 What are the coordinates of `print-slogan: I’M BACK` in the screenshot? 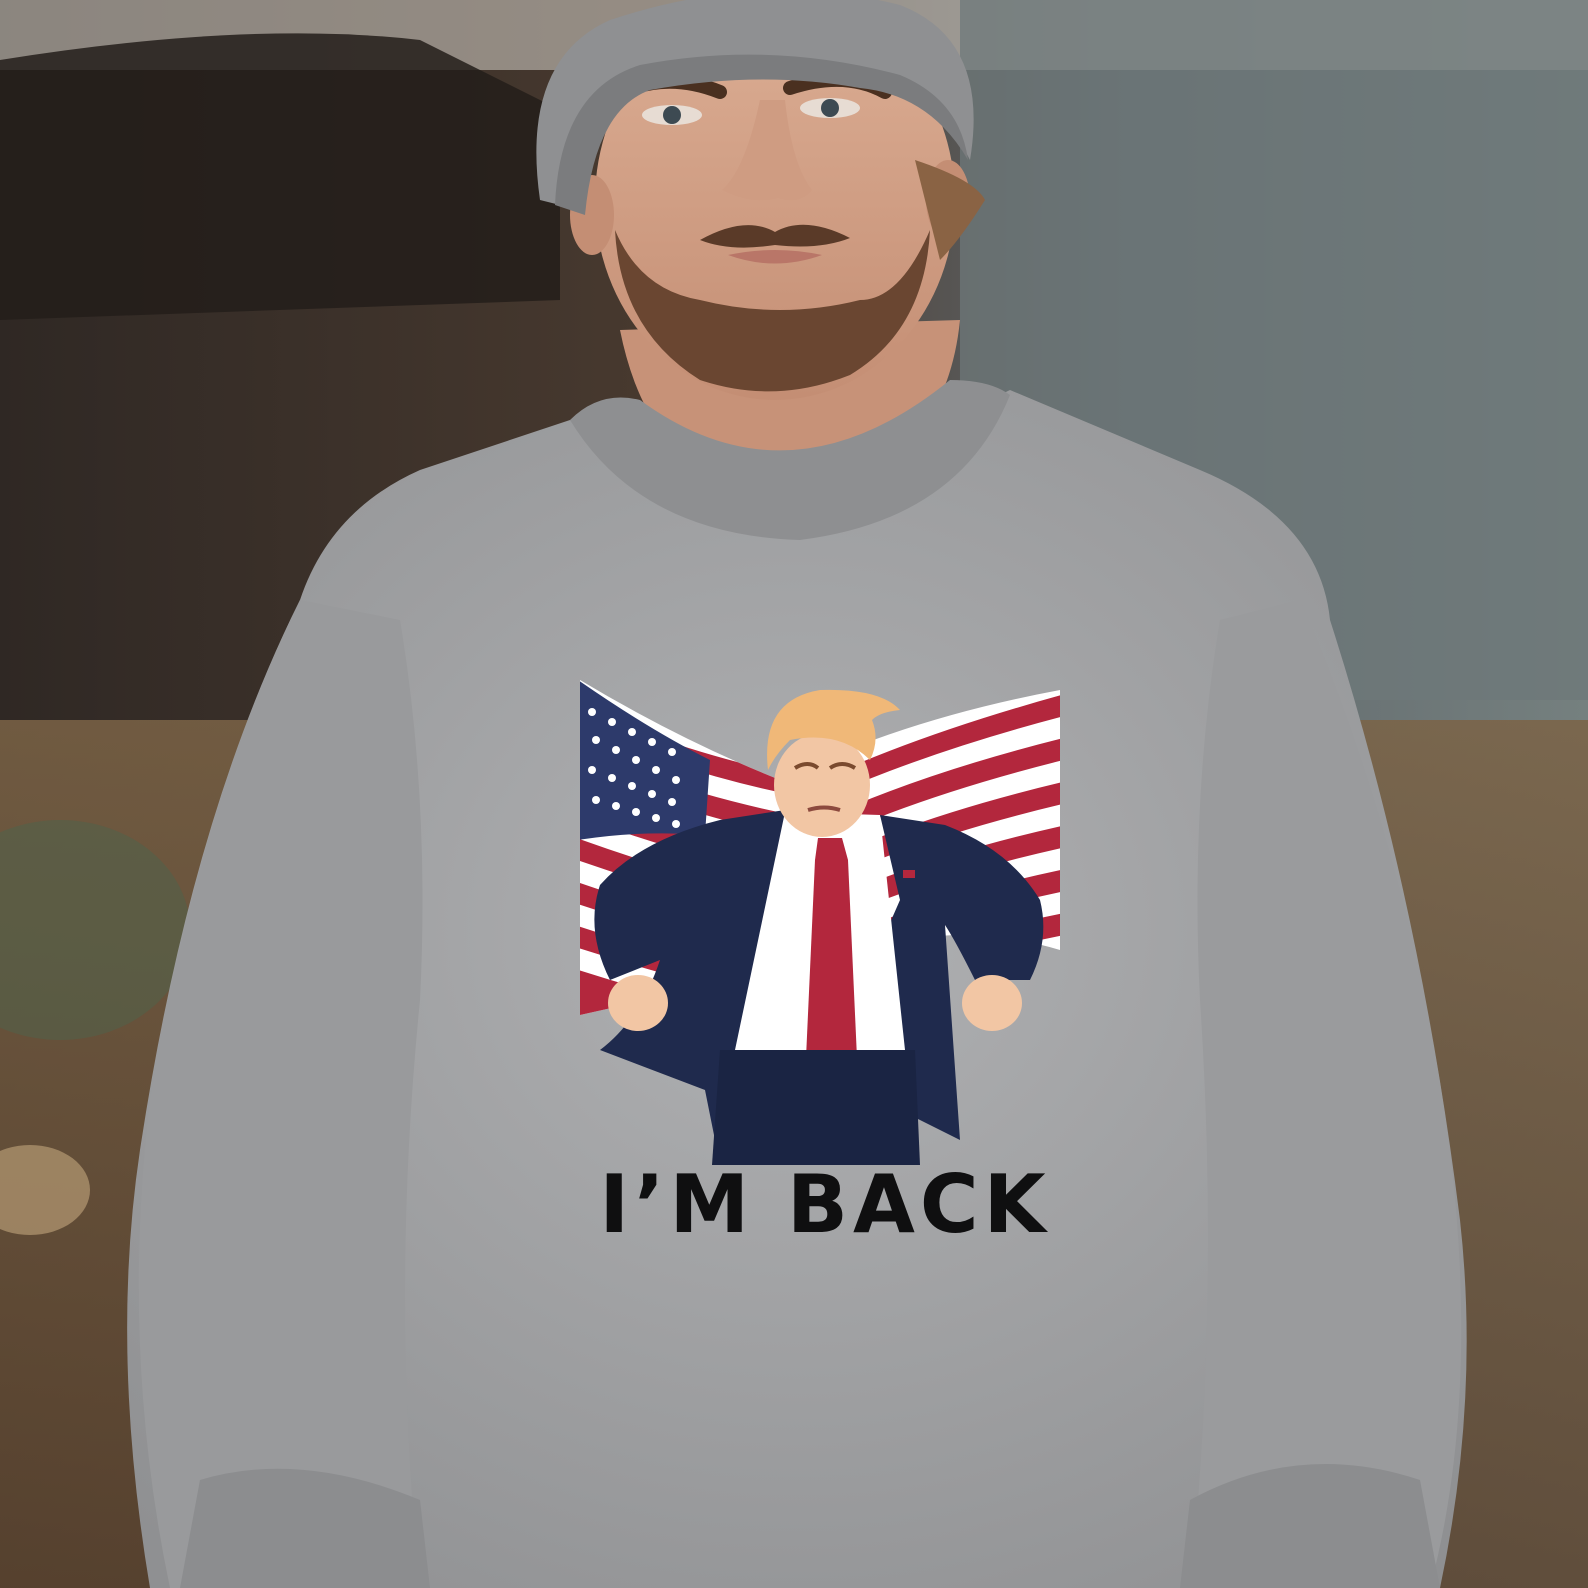 It's located at (825, 1204).